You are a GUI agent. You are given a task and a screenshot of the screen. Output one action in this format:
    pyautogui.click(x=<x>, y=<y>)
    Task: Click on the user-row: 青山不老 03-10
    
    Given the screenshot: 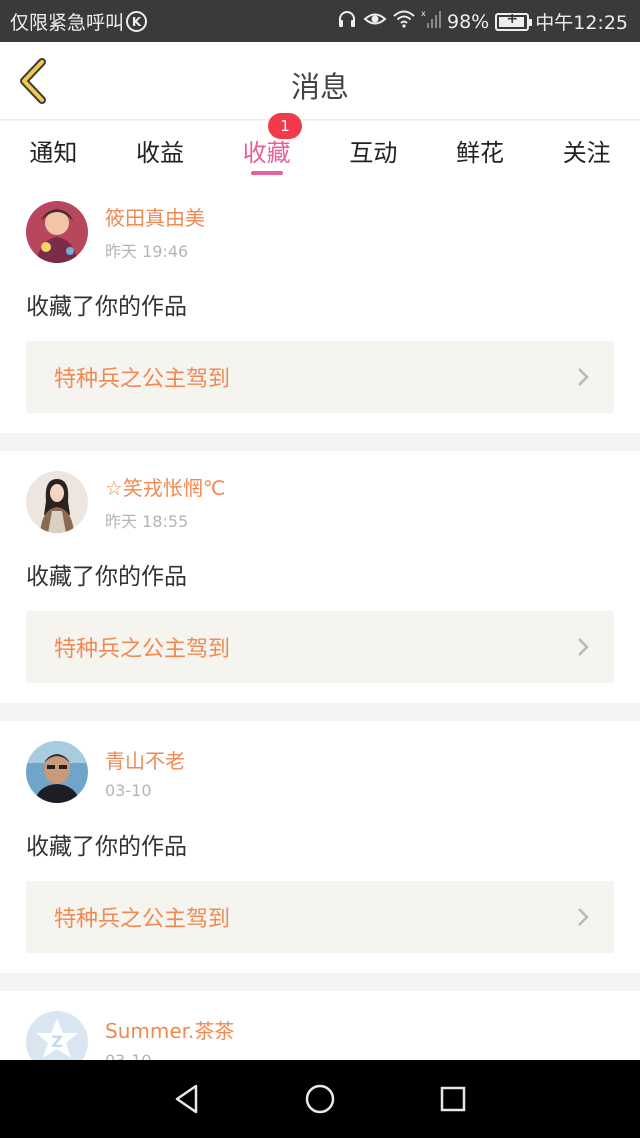 What is the action you would take?
    pyautogui.click(x=320, y=772)
    